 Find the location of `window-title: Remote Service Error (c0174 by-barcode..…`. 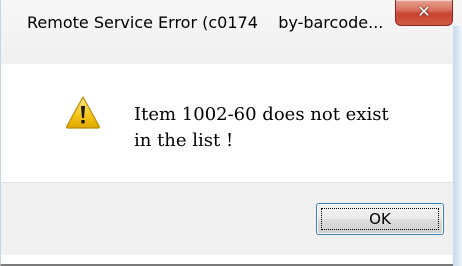

window-title: Remote Service Error (c0174 by-barcode..… is located at coordinates (205, 22).